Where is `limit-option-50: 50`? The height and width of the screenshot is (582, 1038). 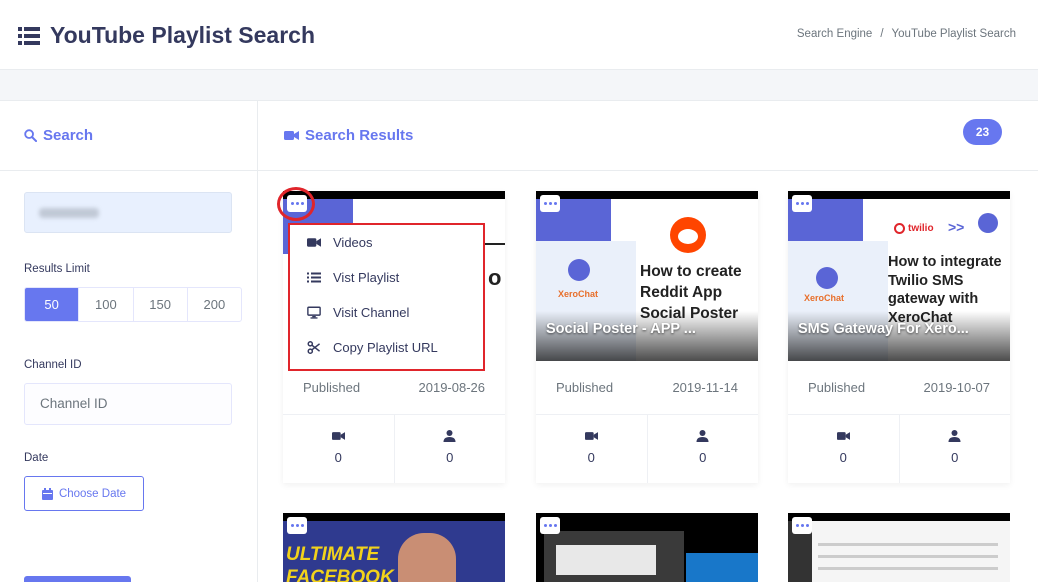 limit-option-50: 50 is located at coordinates (52, 304).